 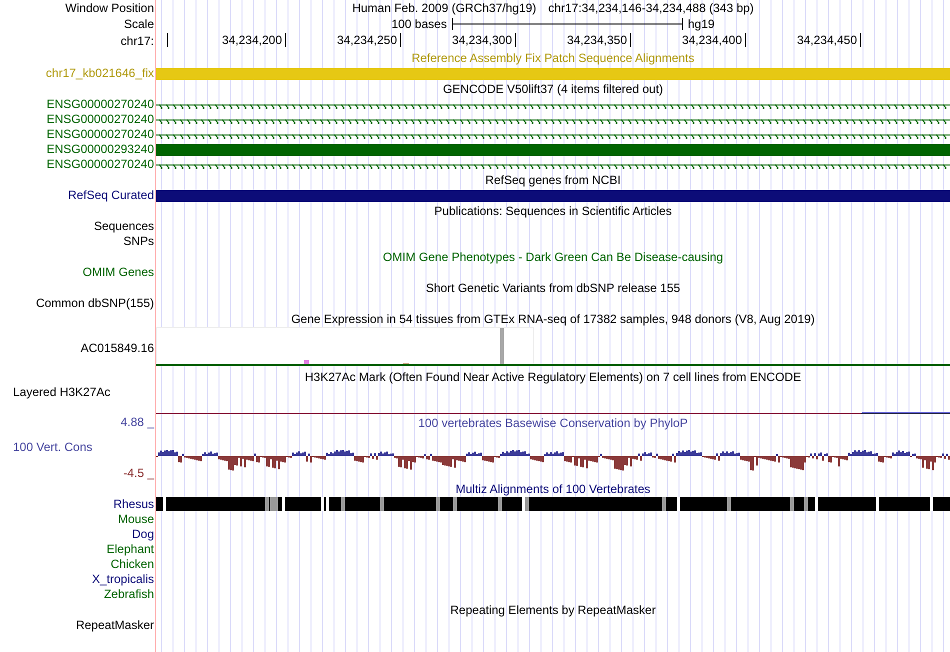 What do you see at coordinates (78, 443) in the screenshot?
I see `track-label: 100 Vert. Cons` at bounding box center [78, 443].